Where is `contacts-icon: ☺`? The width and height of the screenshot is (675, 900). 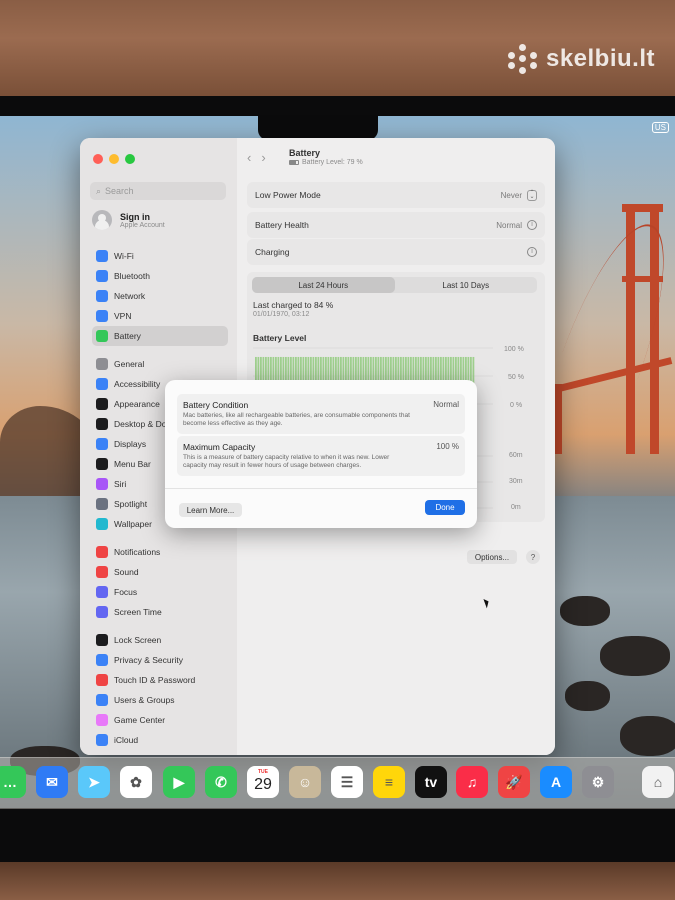 contacts-icon: ☺ is located at coordinates (305, 782).